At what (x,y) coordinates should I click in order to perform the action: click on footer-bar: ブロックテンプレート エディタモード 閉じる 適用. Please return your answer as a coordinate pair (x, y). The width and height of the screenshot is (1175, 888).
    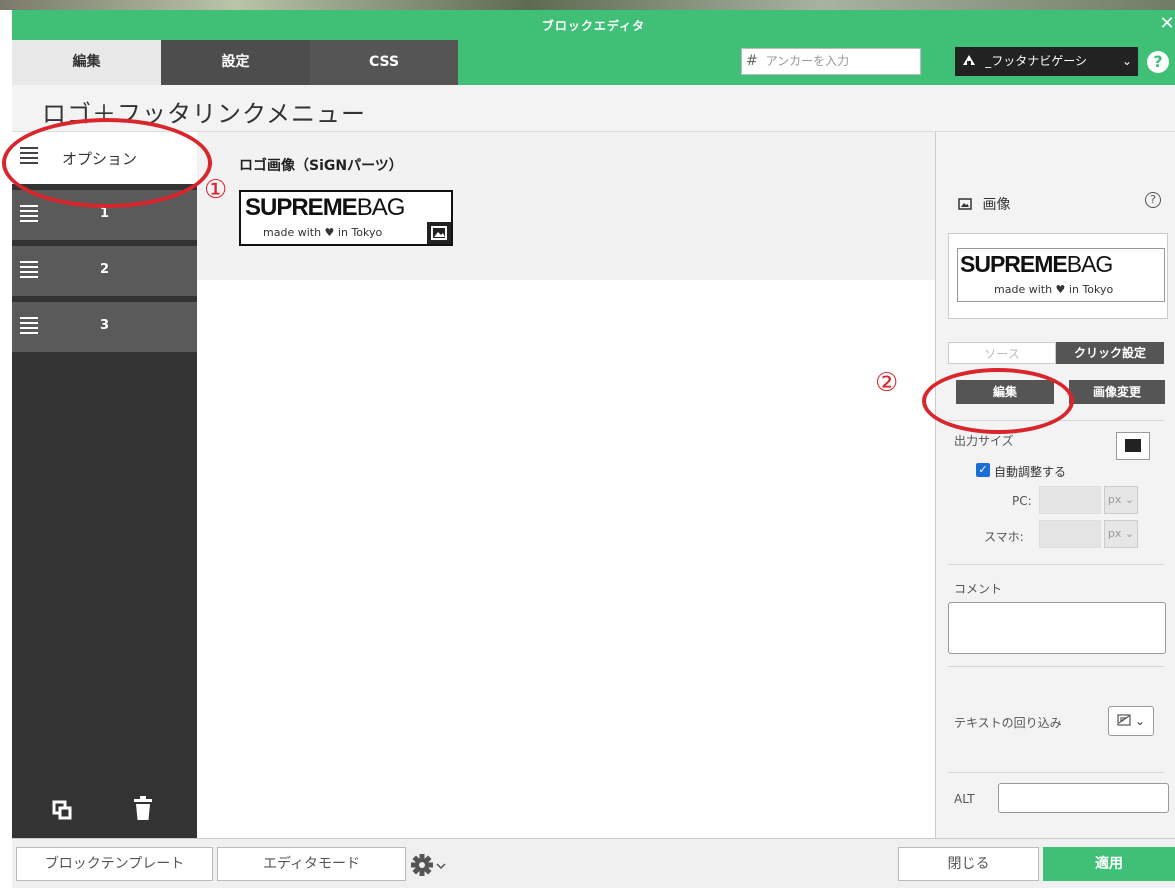
    Looking at the image, I should click on (593, 863).